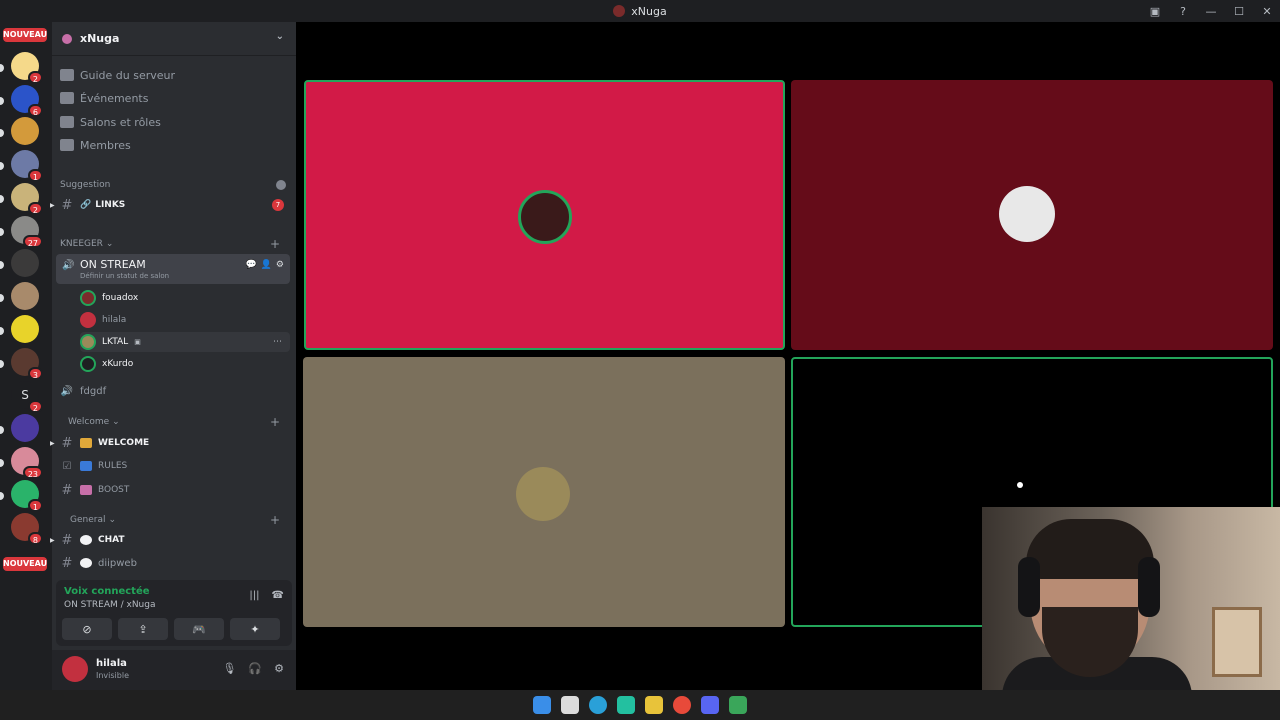  What do you see at coordinates (710, 705) in the screenshot?
I see `discord-icon` at bounding box center [710, 705].